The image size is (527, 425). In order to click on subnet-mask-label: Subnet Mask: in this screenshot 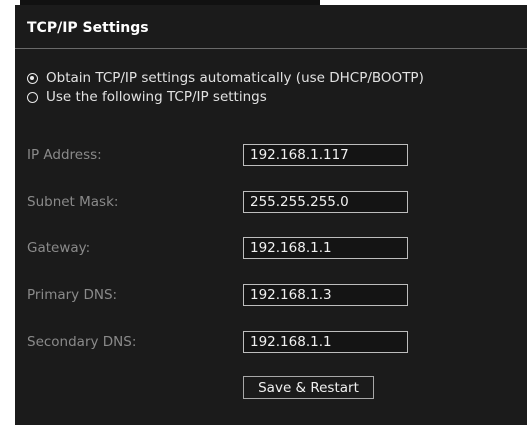, I will do `click(73, 202)`.